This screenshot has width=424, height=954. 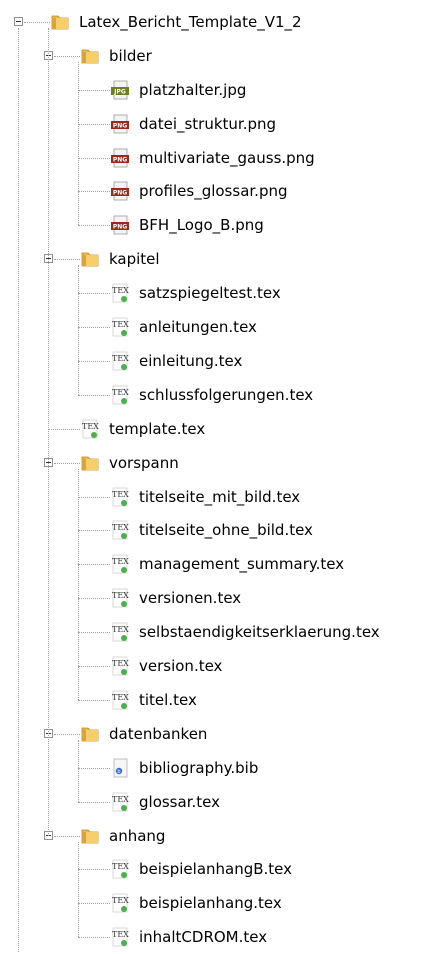 What do you see at coordinates (212, 497) in the screenshot?
I see `tree-file-titelseite-mit-bild-tex: TEX titelseite_mit_bild.tex` at bounding box center [212, 497].